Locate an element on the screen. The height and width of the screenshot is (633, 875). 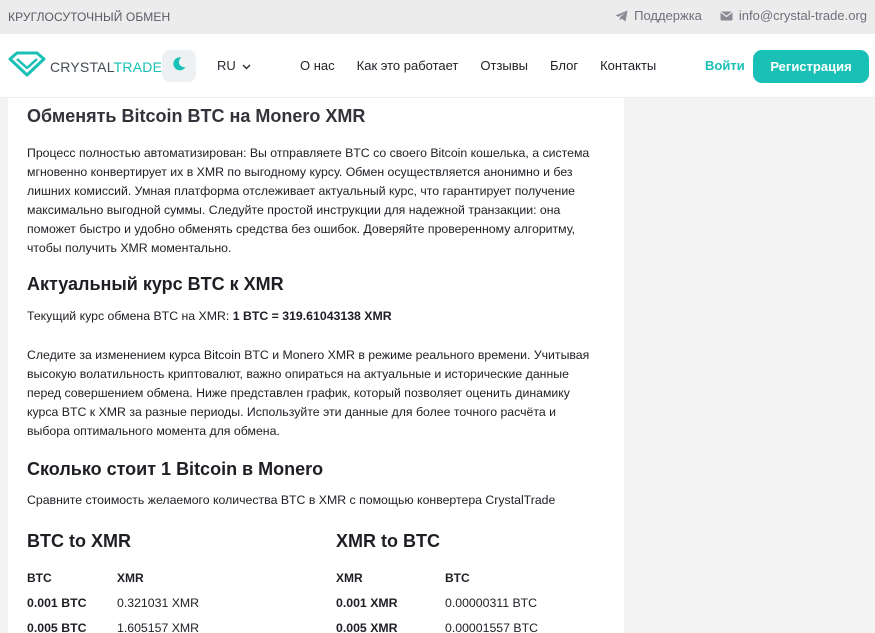
language-selector: RU is located at coordinates (234, 65).